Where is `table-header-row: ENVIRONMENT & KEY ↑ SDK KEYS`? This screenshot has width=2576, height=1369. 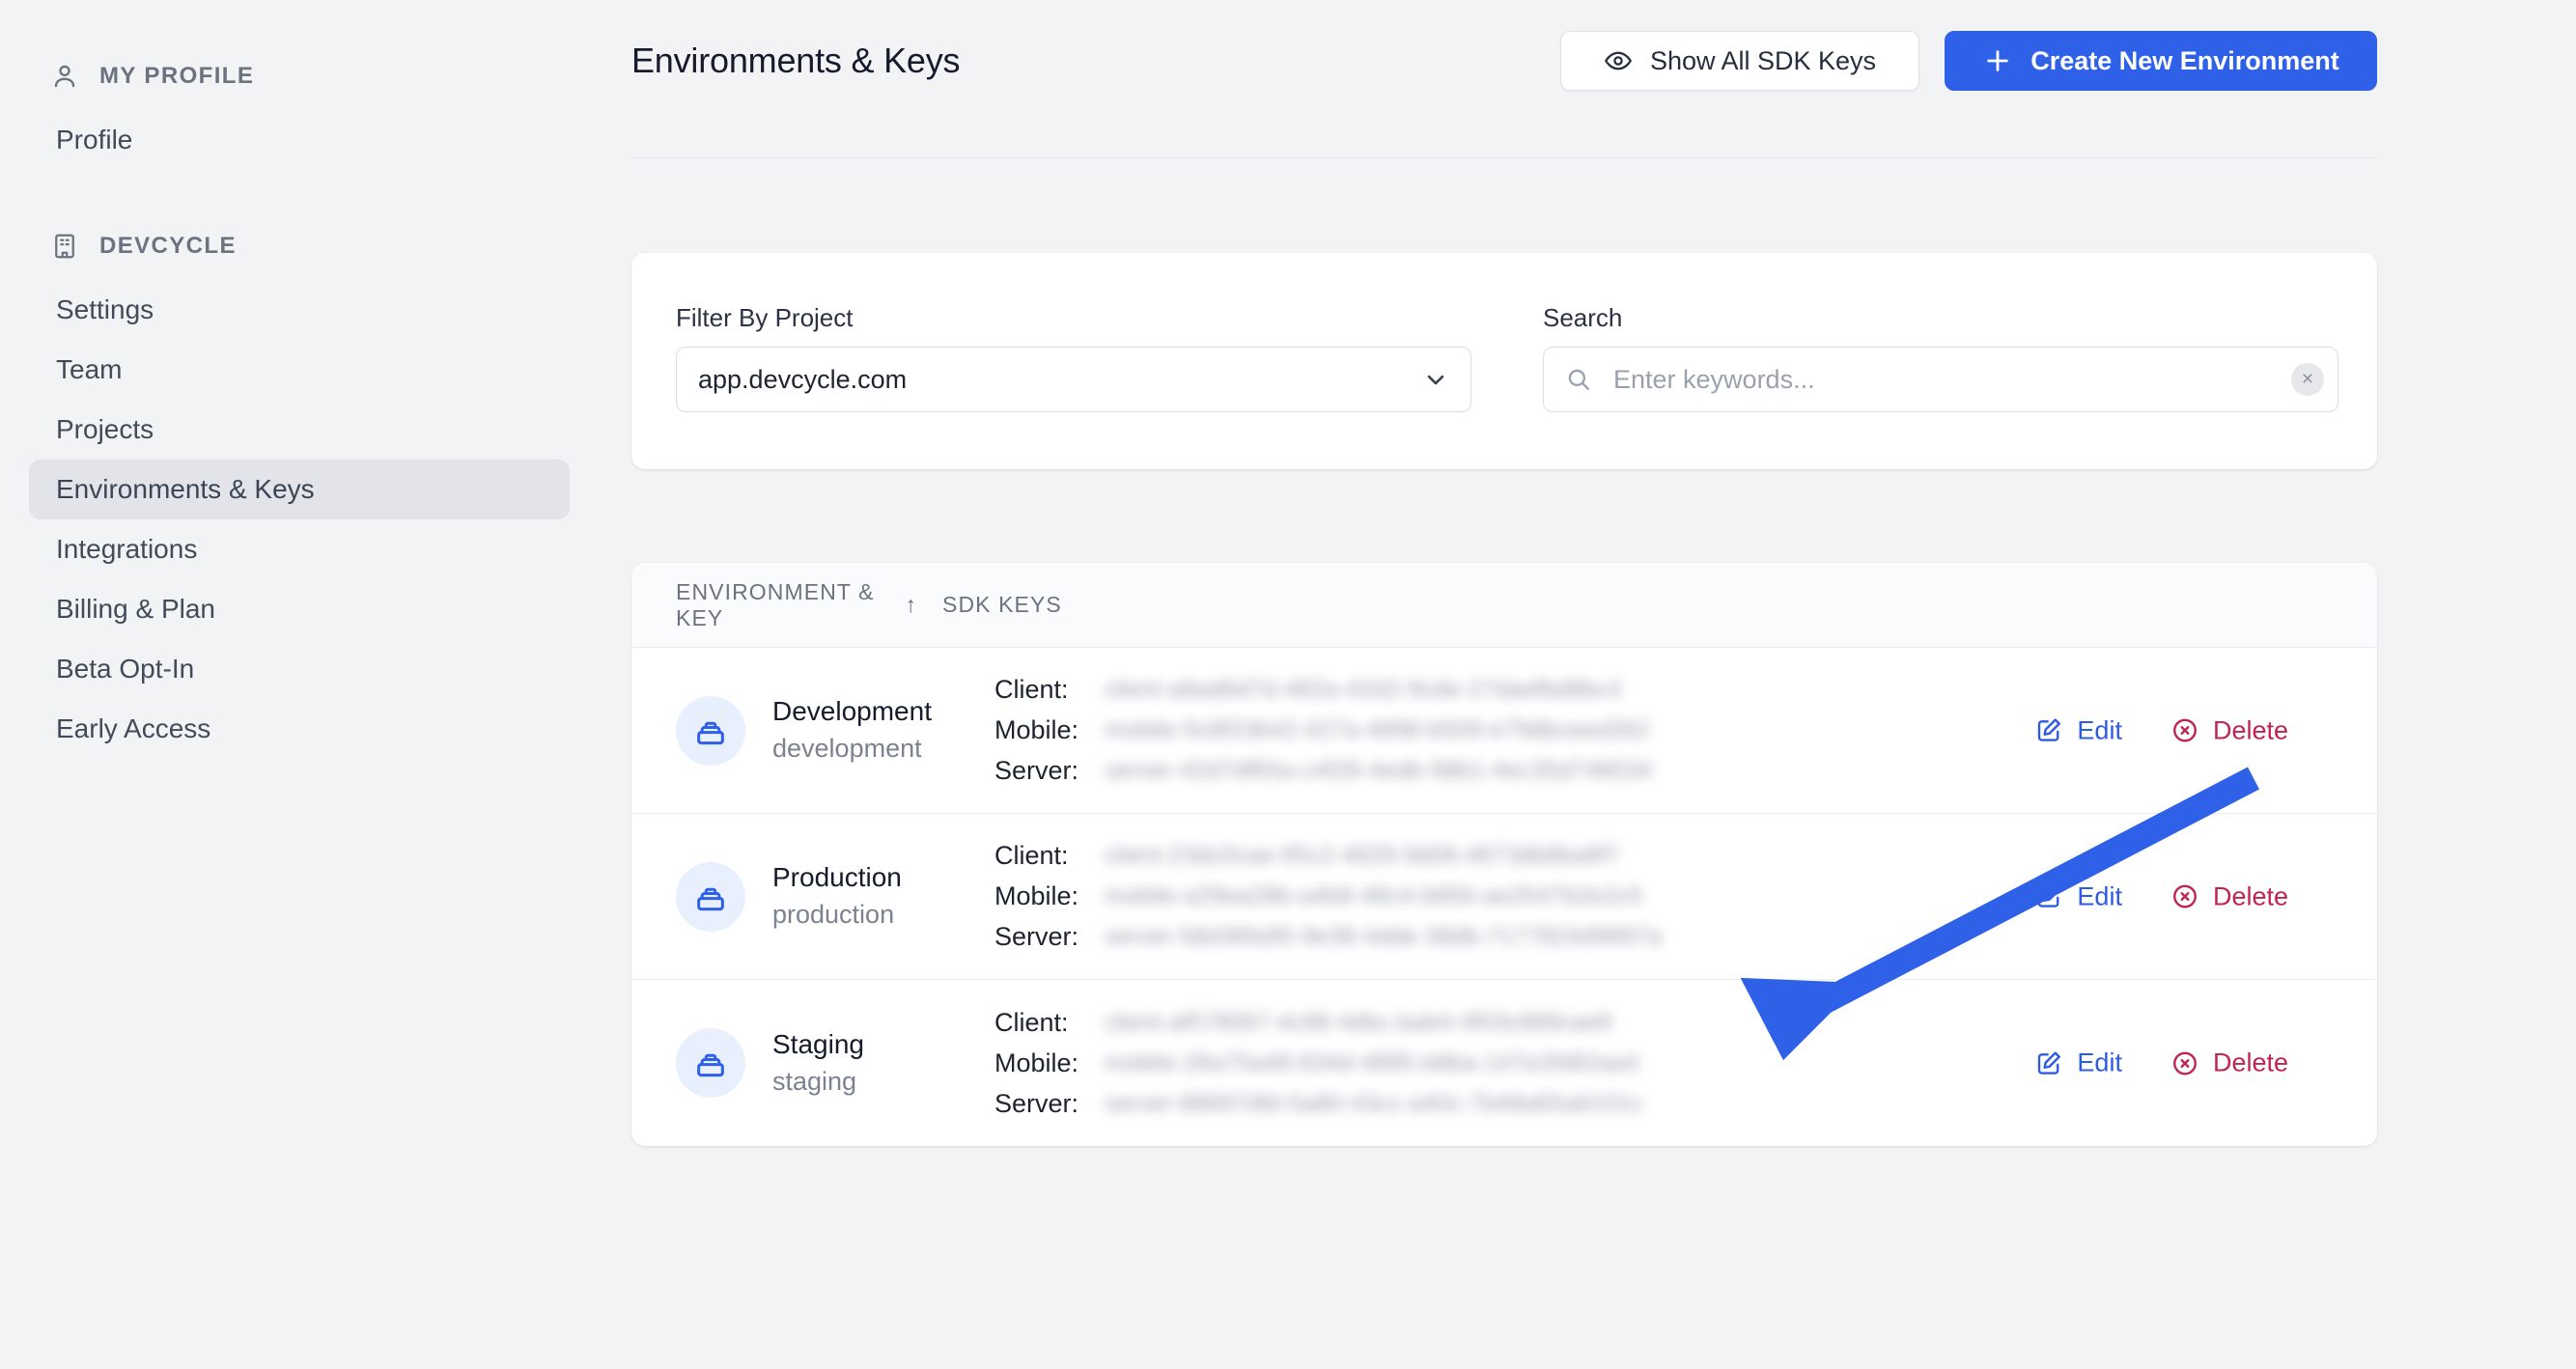
table-header-row: ENVIRONMENT & KEY ↑ SDK KEYS is located at coordinates (1504, 606).